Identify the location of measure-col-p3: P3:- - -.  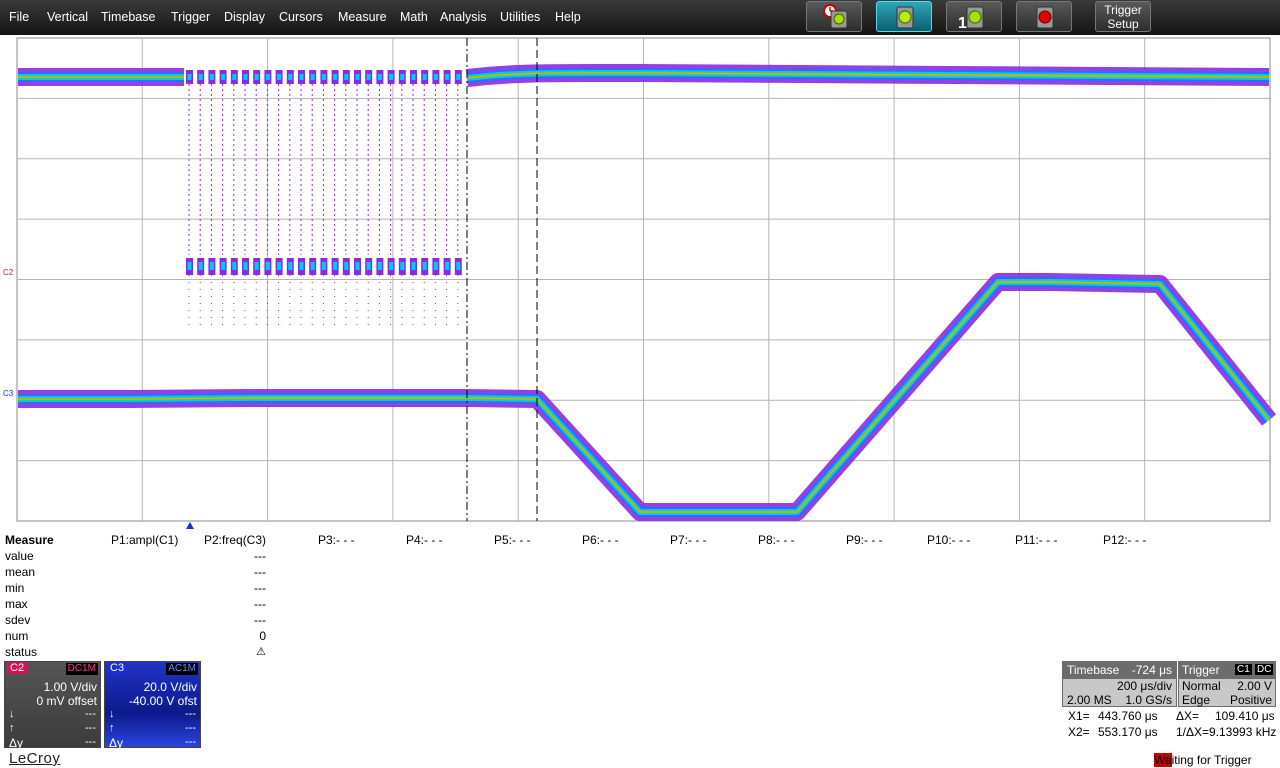
(336, 540).